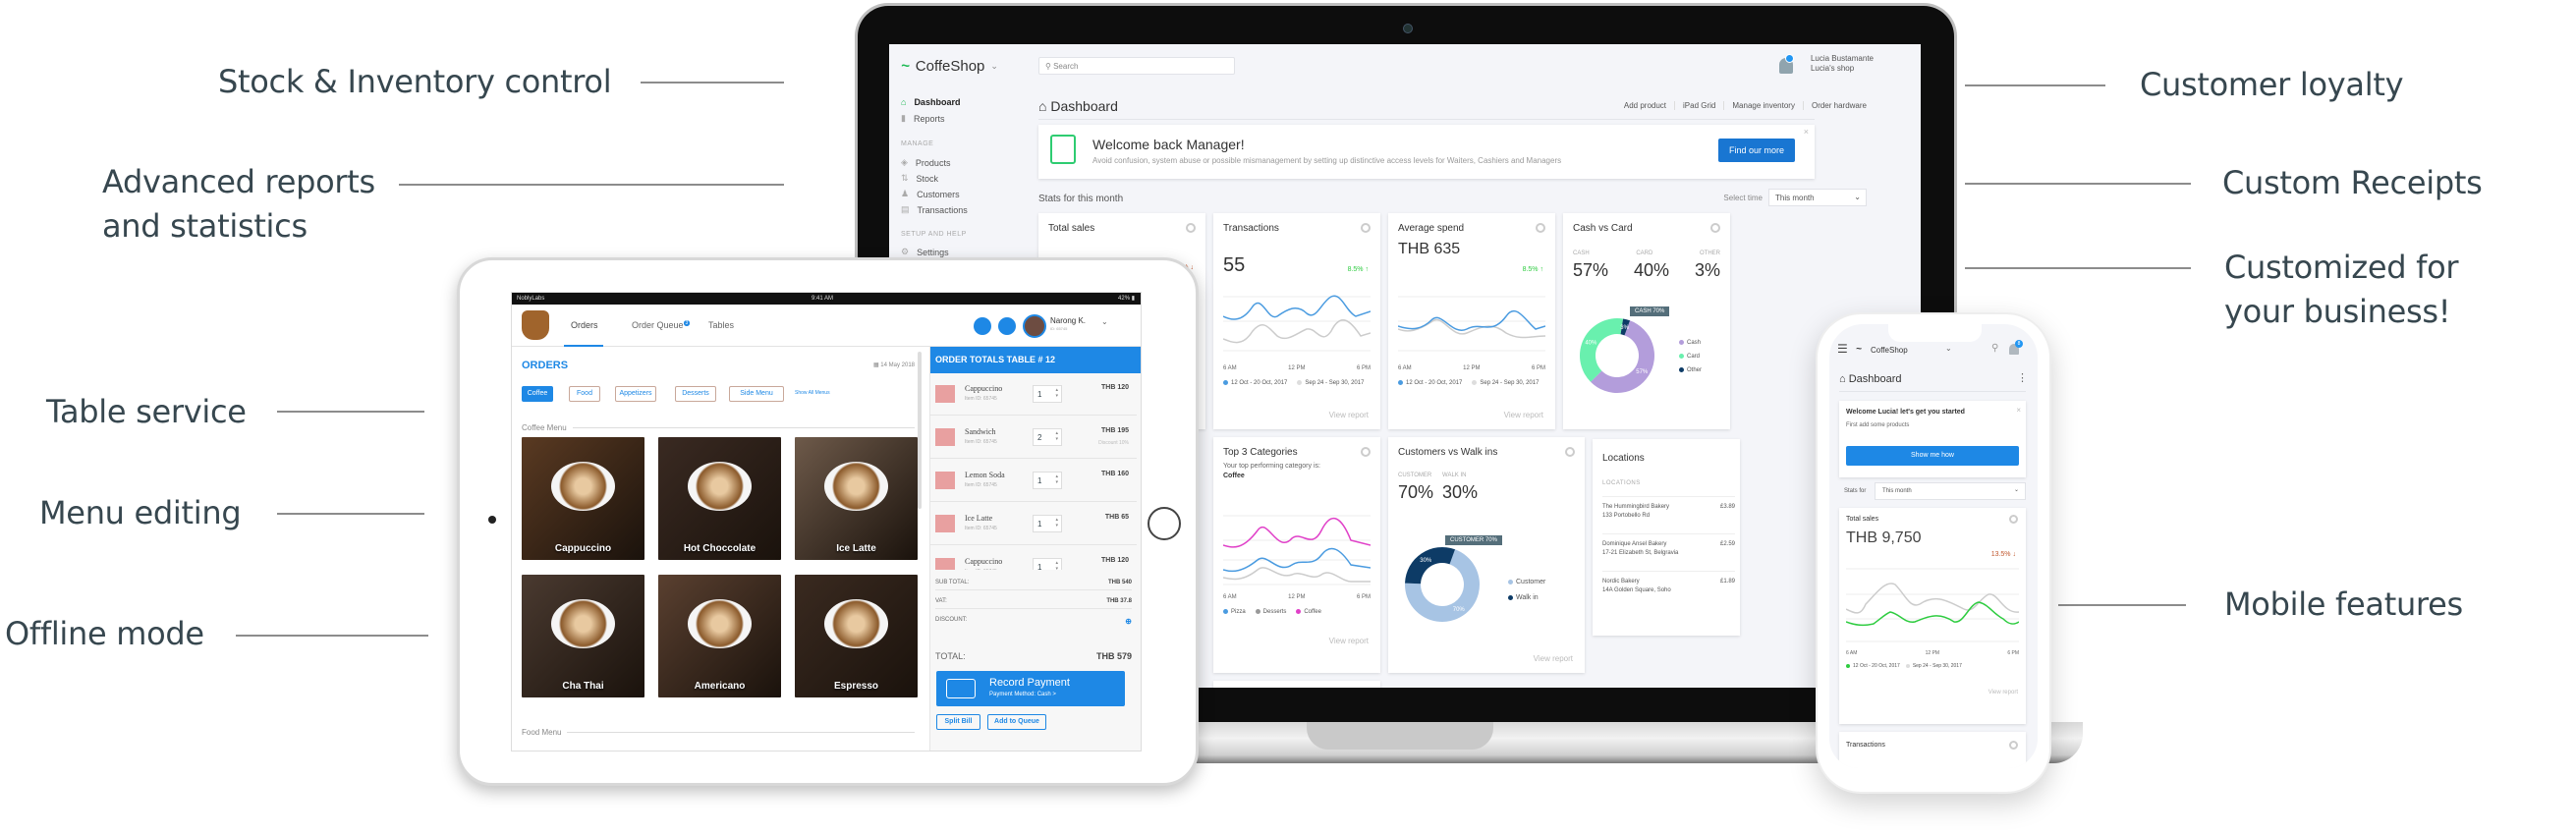  Describe the element at coordinates (1842, 64) in the screenshot. I see `user-menu: Lucia Bustamante Lucia's shop` at that location.